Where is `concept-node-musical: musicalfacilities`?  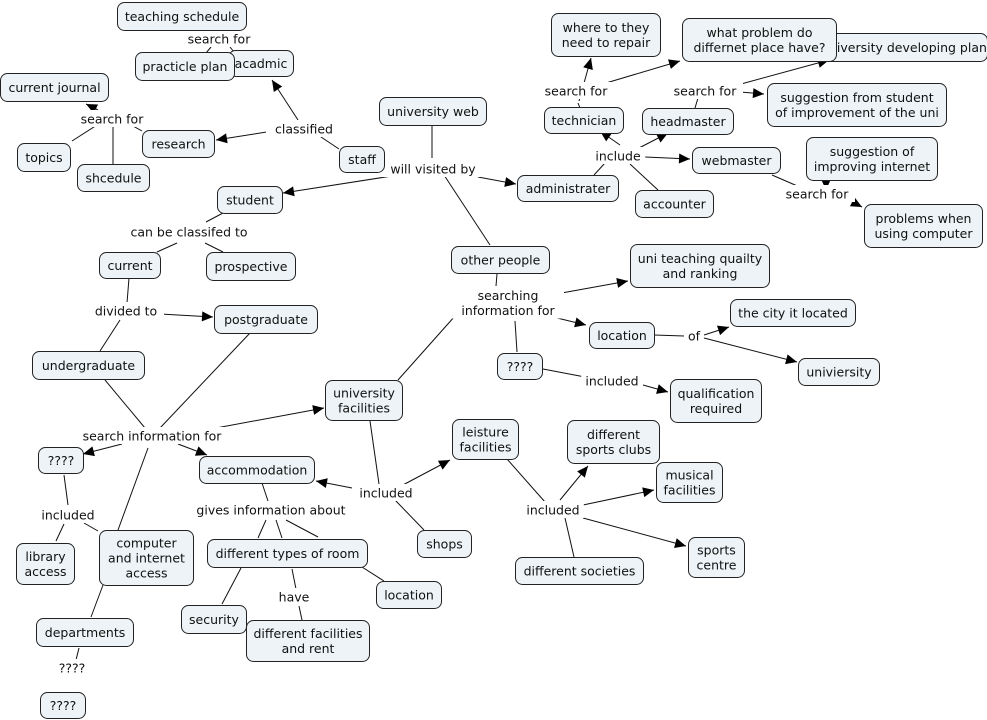
concept-node-musical: musicalfacilities is located at coordinates (689, 482).